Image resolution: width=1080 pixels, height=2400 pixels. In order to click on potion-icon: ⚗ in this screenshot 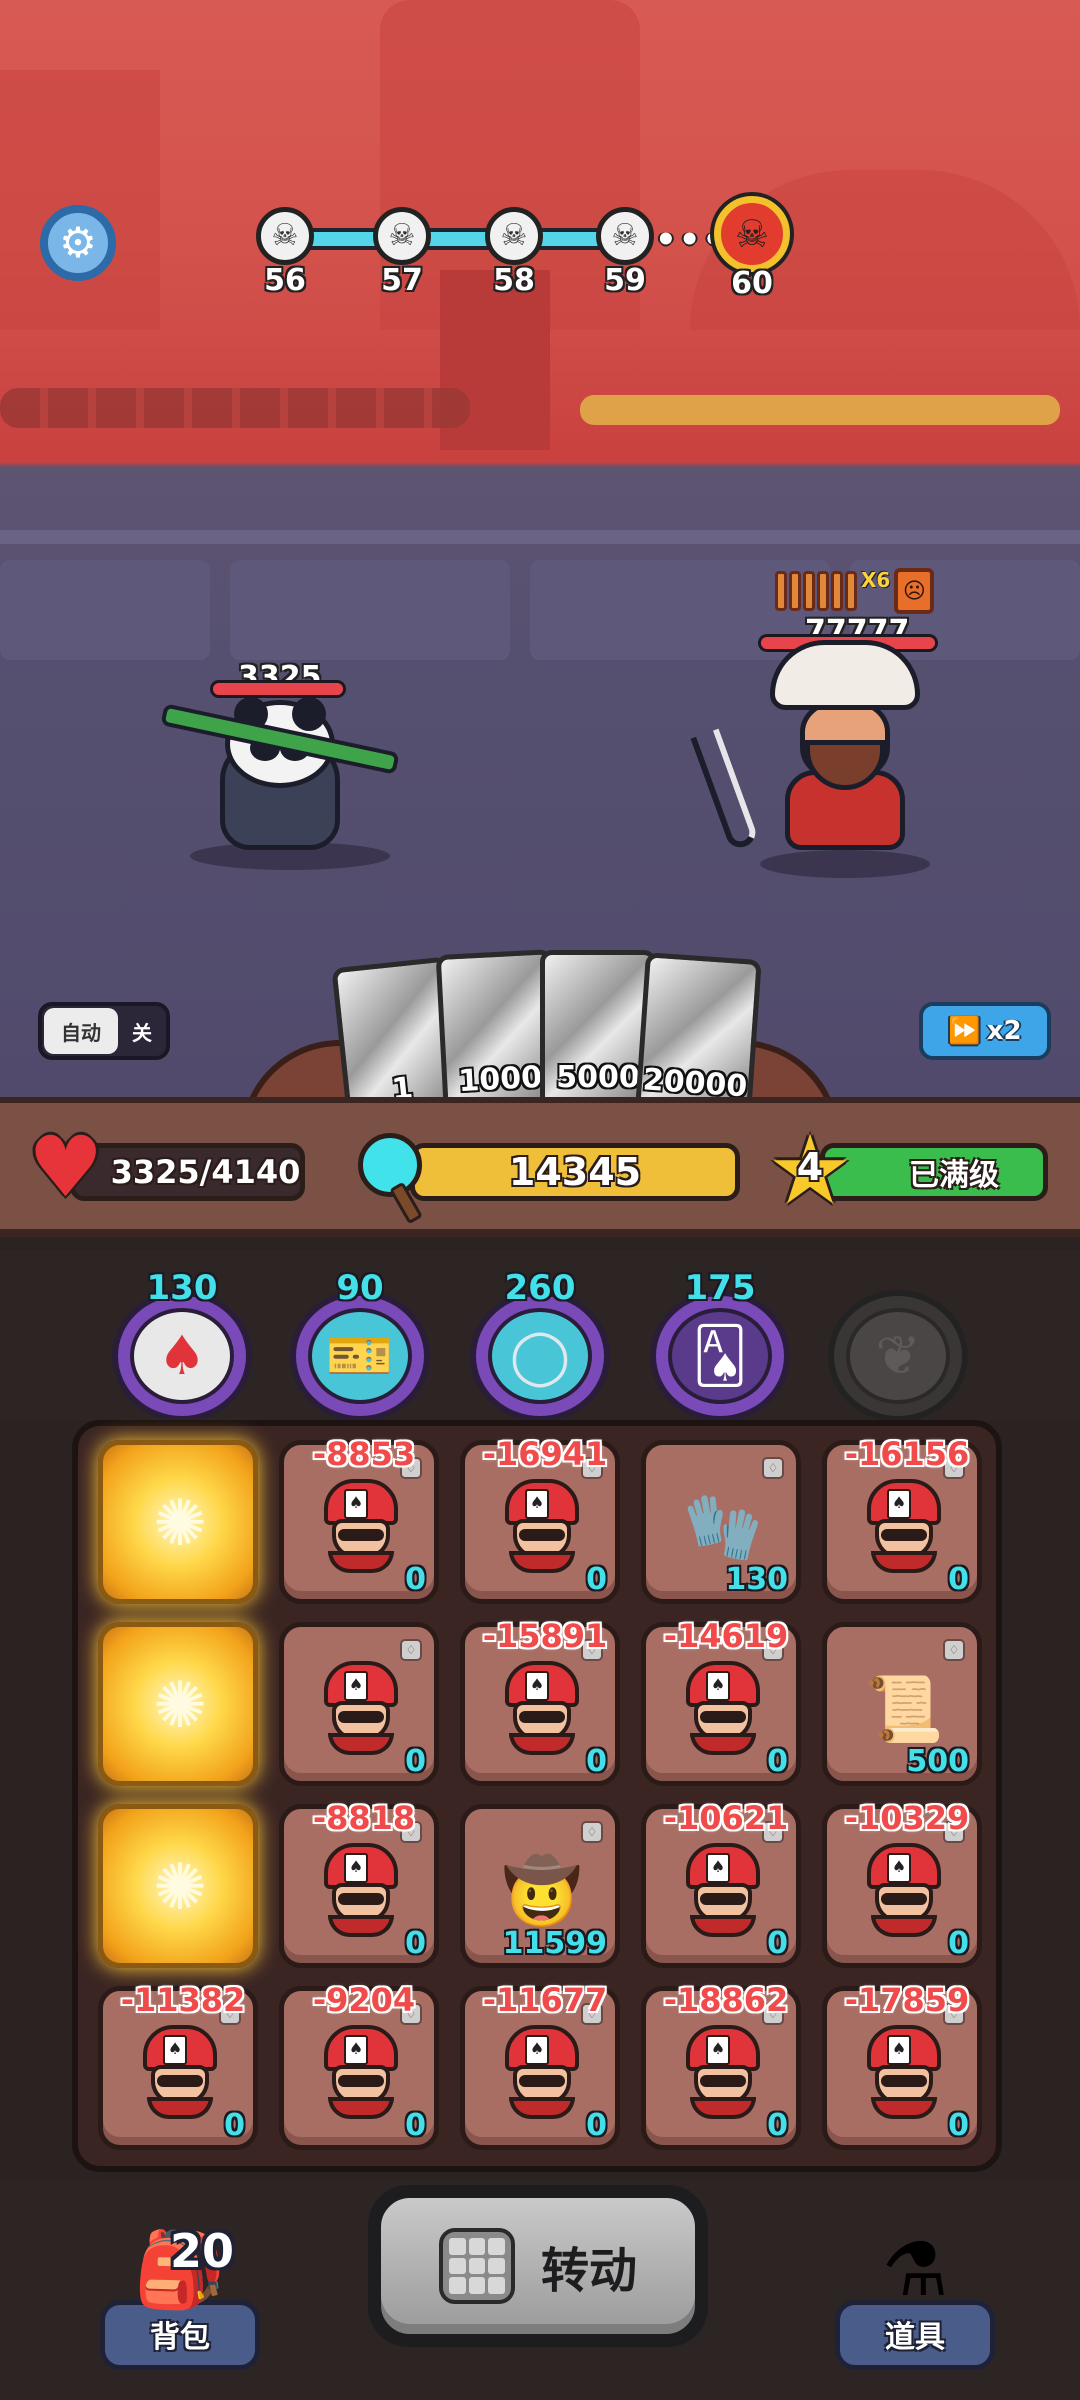, I will do `click(915, 2270)`.